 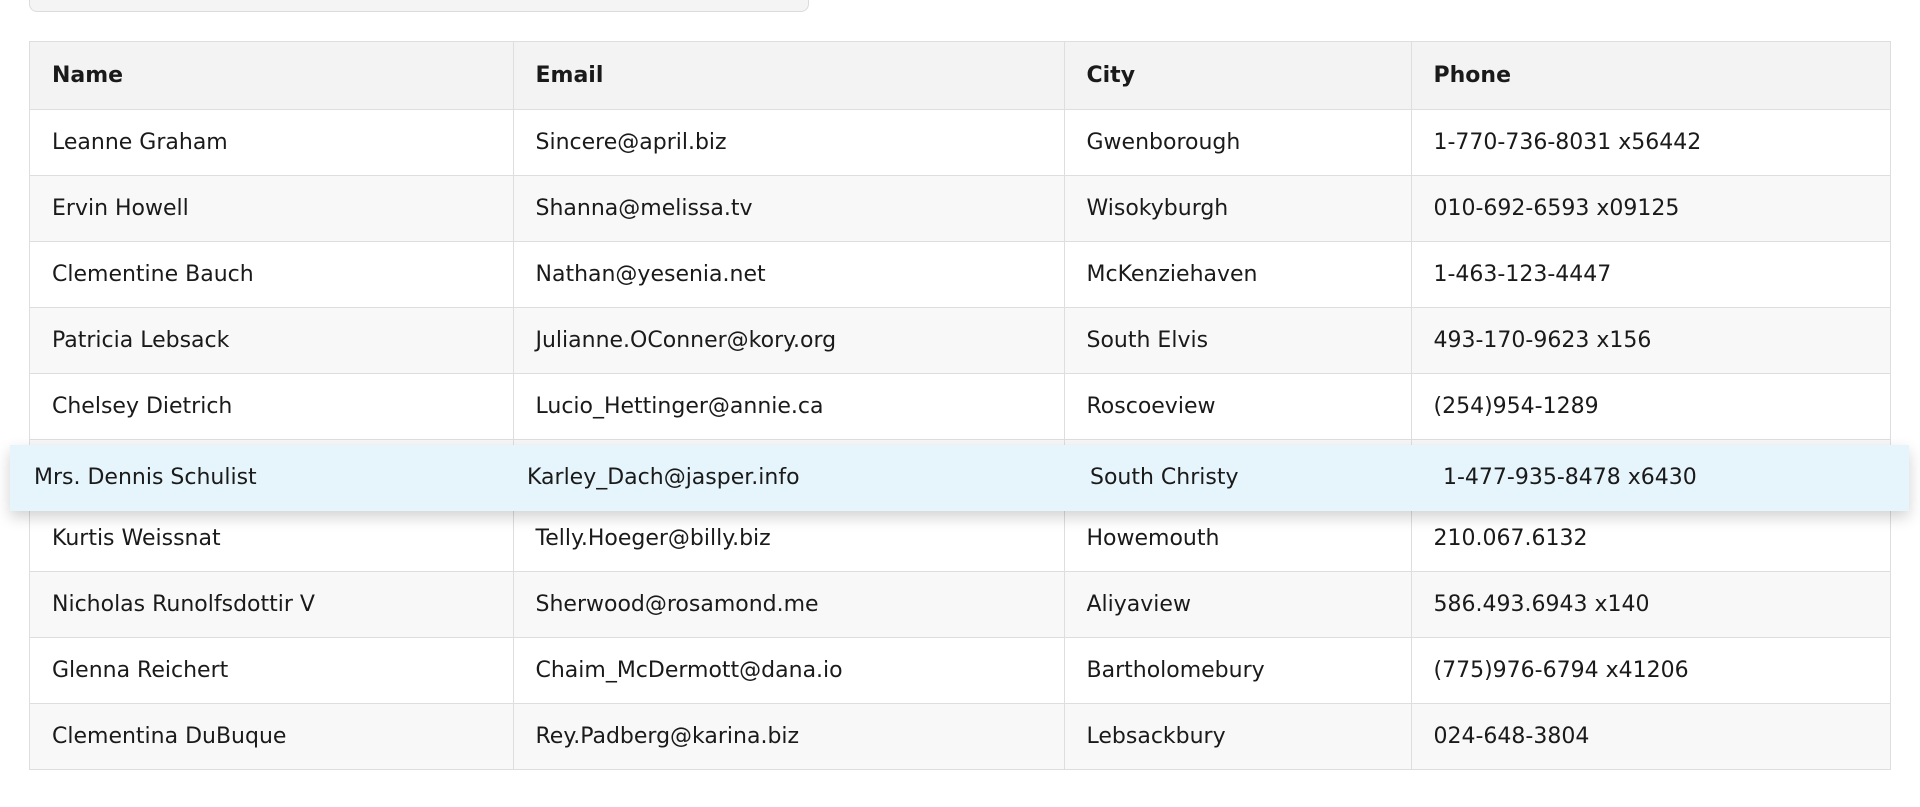 What do you see at coordinates (789, 406) in the screenshot?
I see `cell-email: Lucio_Hettinger@annie.ca` at bounding box center [789, 406].